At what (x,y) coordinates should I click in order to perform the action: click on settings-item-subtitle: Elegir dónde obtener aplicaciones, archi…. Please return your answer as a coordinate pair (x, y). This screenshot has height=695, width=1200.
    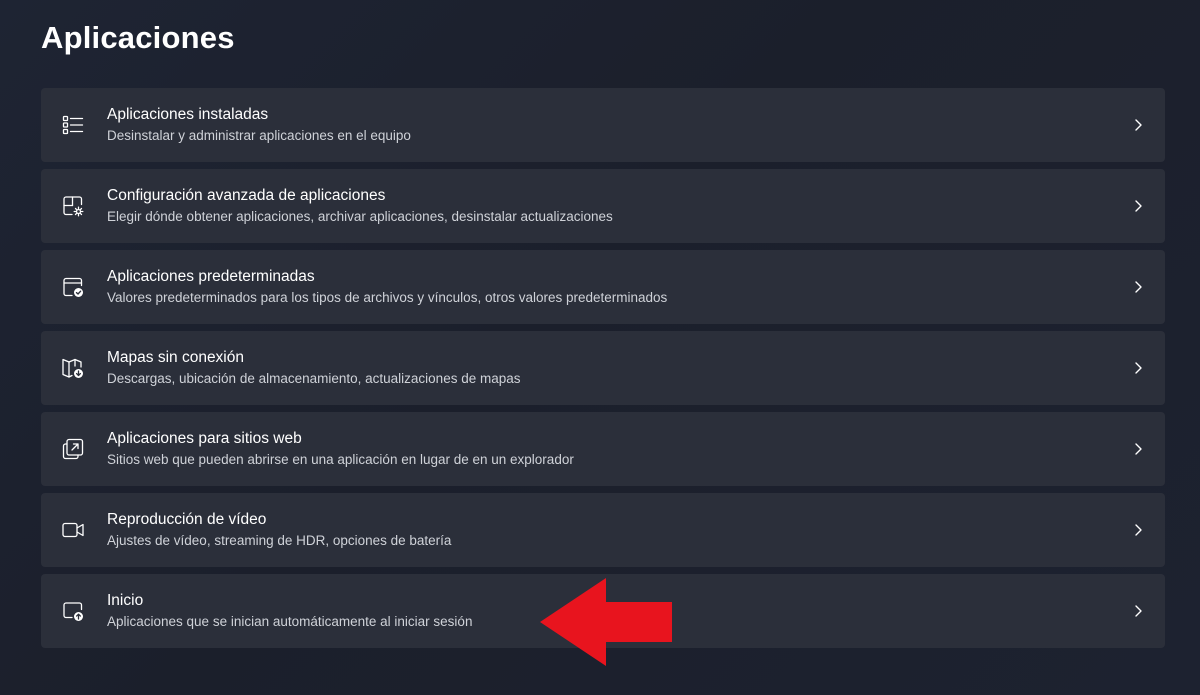
    Looking at the image, I should click on (360, 216).